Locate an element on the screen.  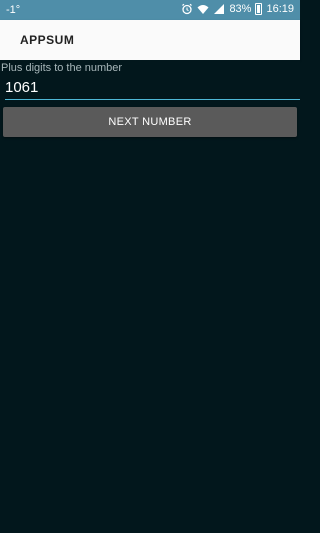
clock-text: 16:19 is located at coordinates (280, 9).